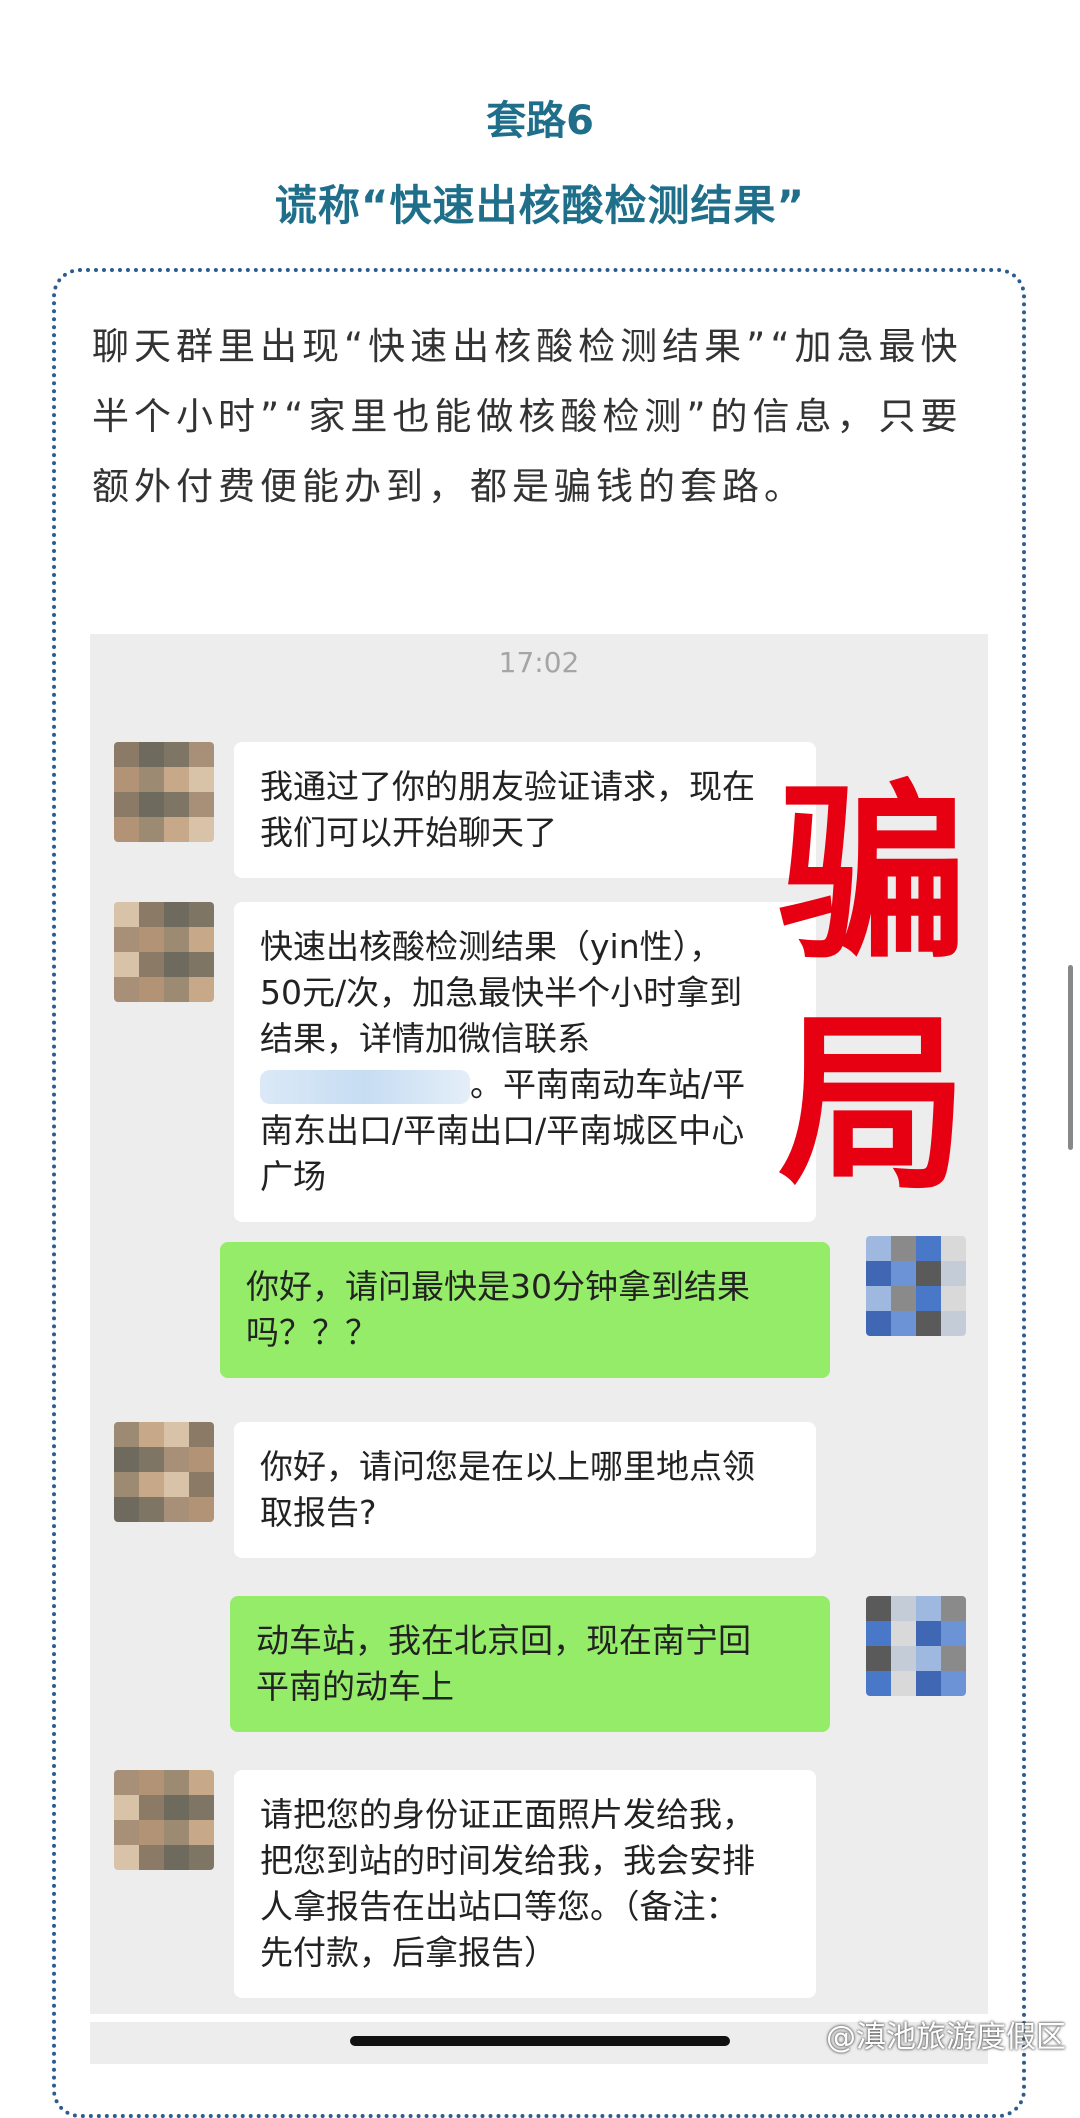  What do you see at coordinates (503, 1640) in the screenshot?
I see `message-line: 动车站，我在北京回，现在南宁回` at bounding box center [503, 1640].